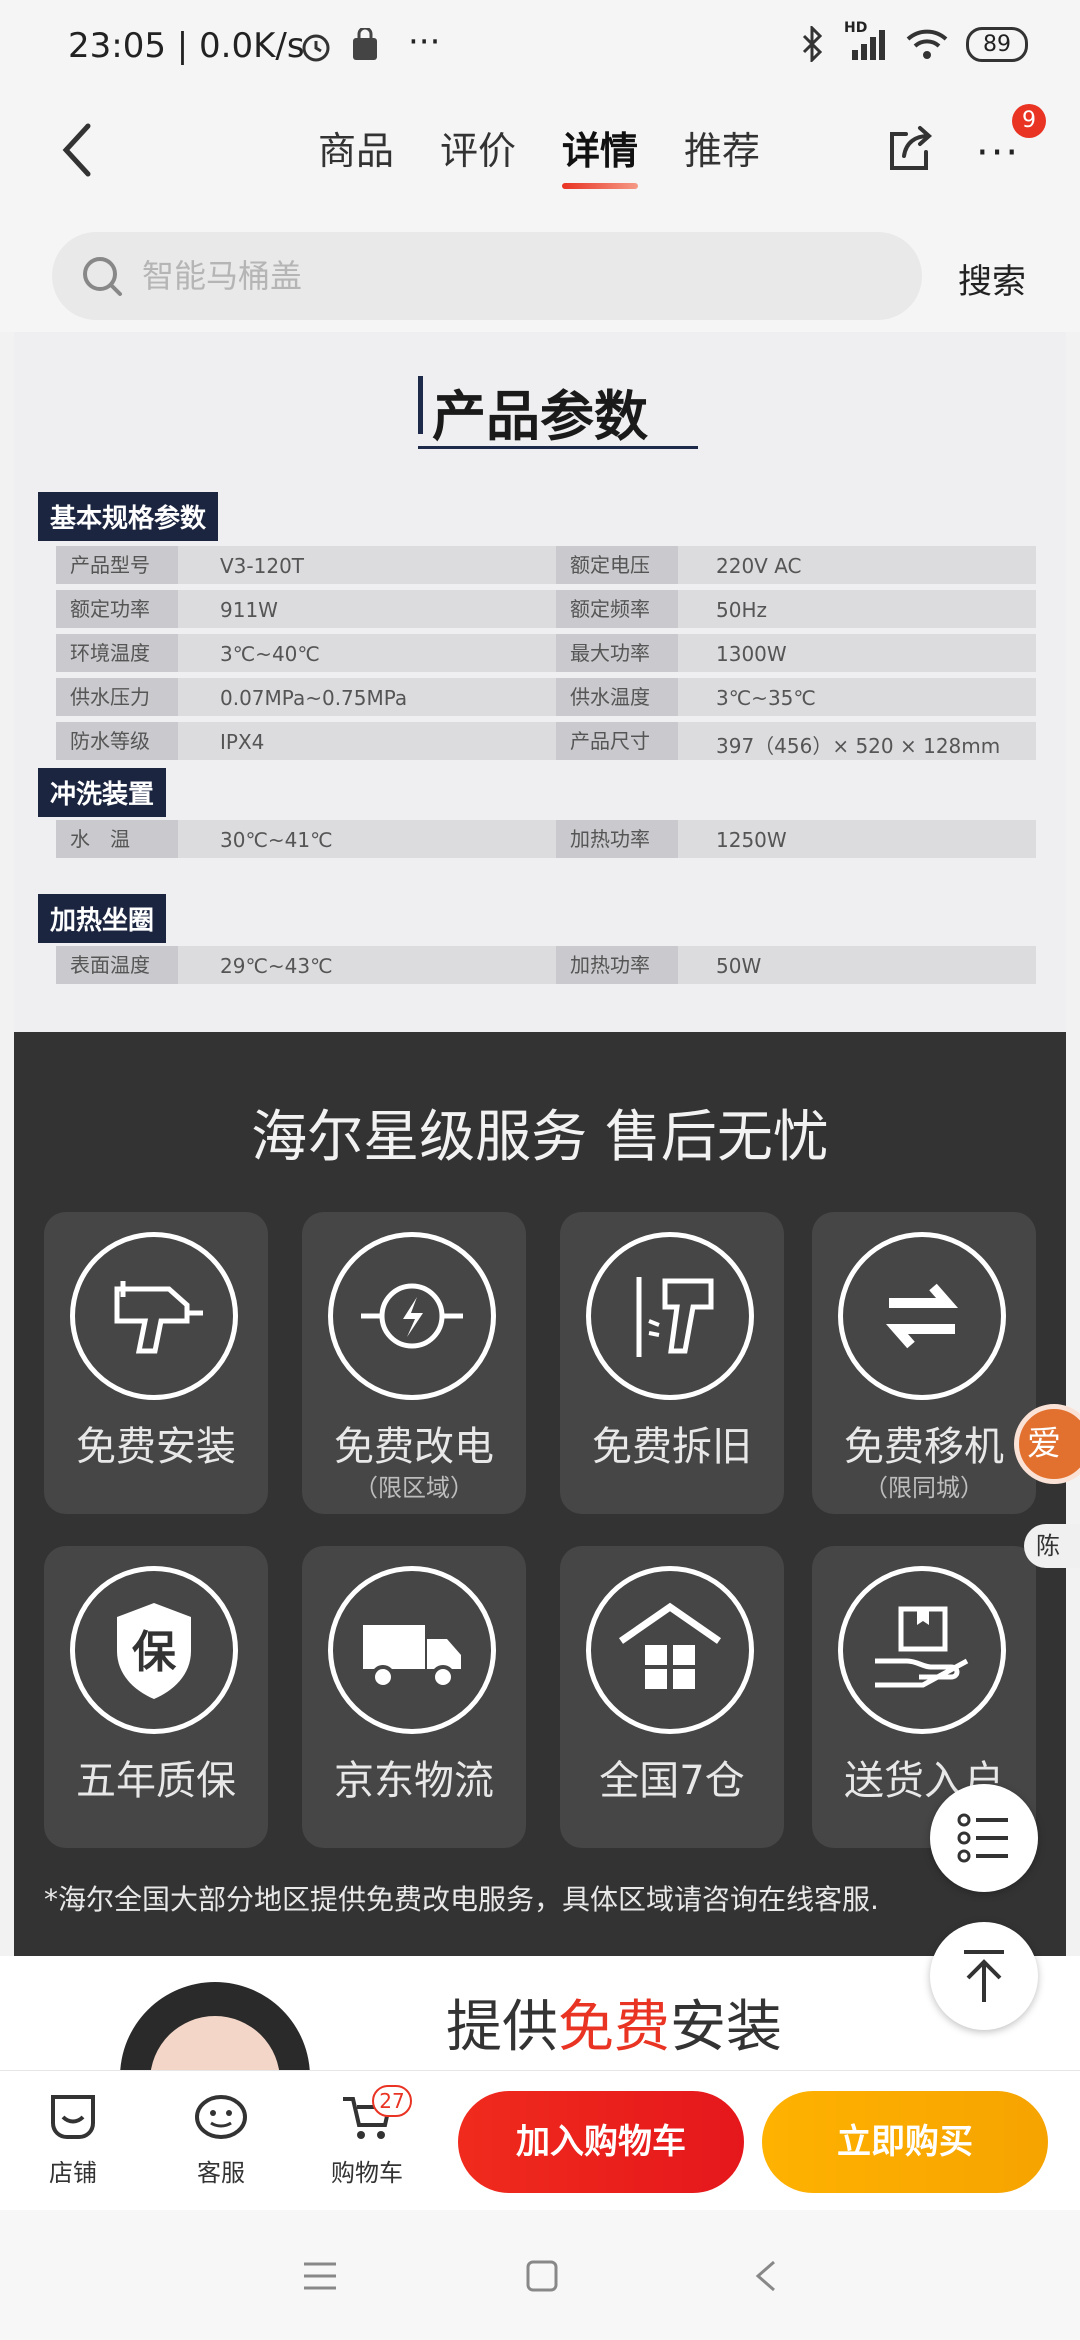  I want to click on more-menu-icon: ···, so click(998, 153).